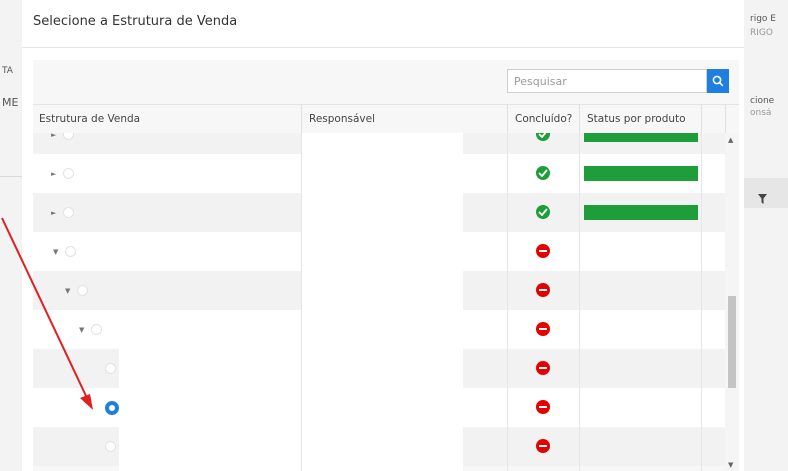 This screenshot has height=471, width=788. Describe the element at coordinates (7, 71) in the screenshot. I see `background-text: TA` at that location.